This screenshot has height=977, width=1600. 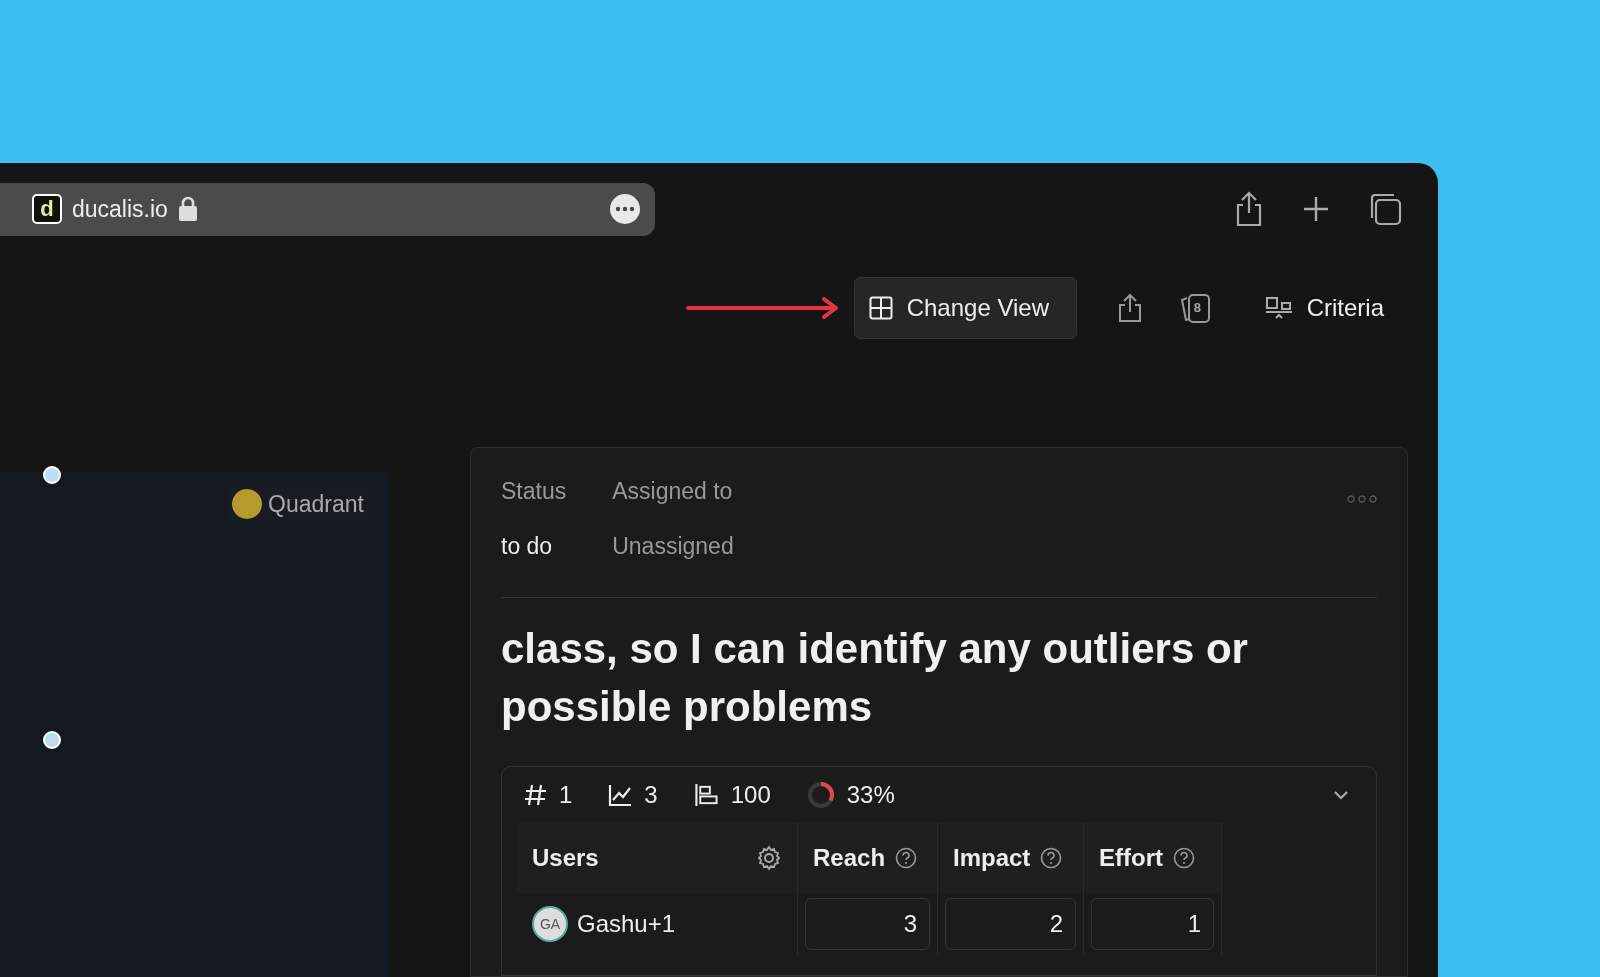 I want to click on field-value: to do, so click(x=534, y=546).